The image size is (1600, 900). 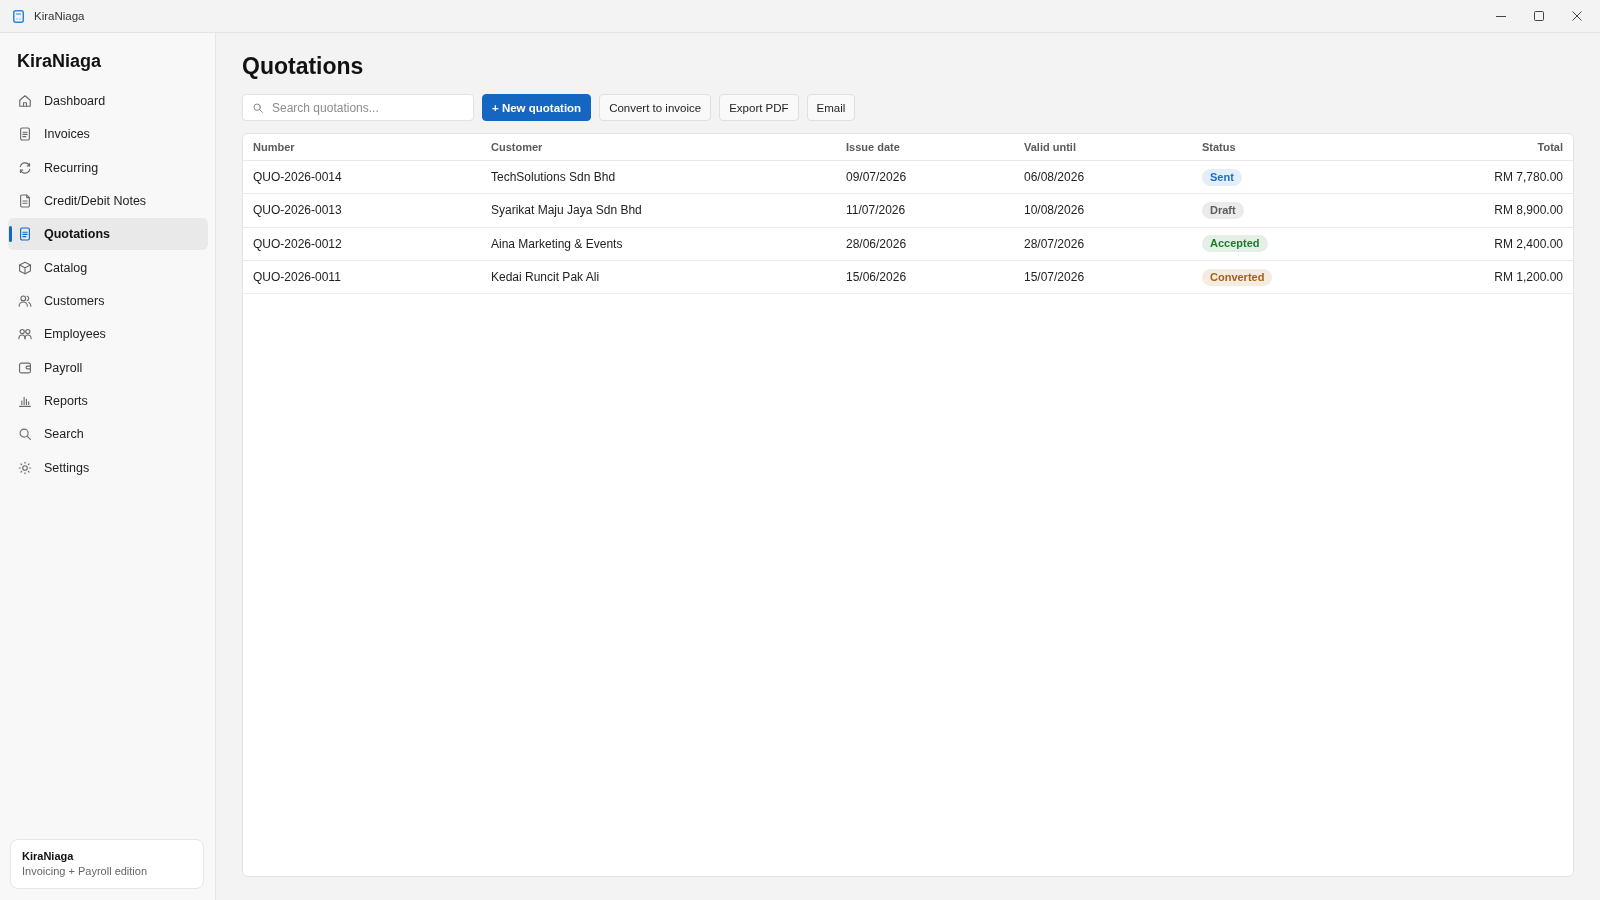 What do you see at coordinates (1223, 210) in the screenshot?
I see `status-badge: Draft` at bounding box center [1223, 210].